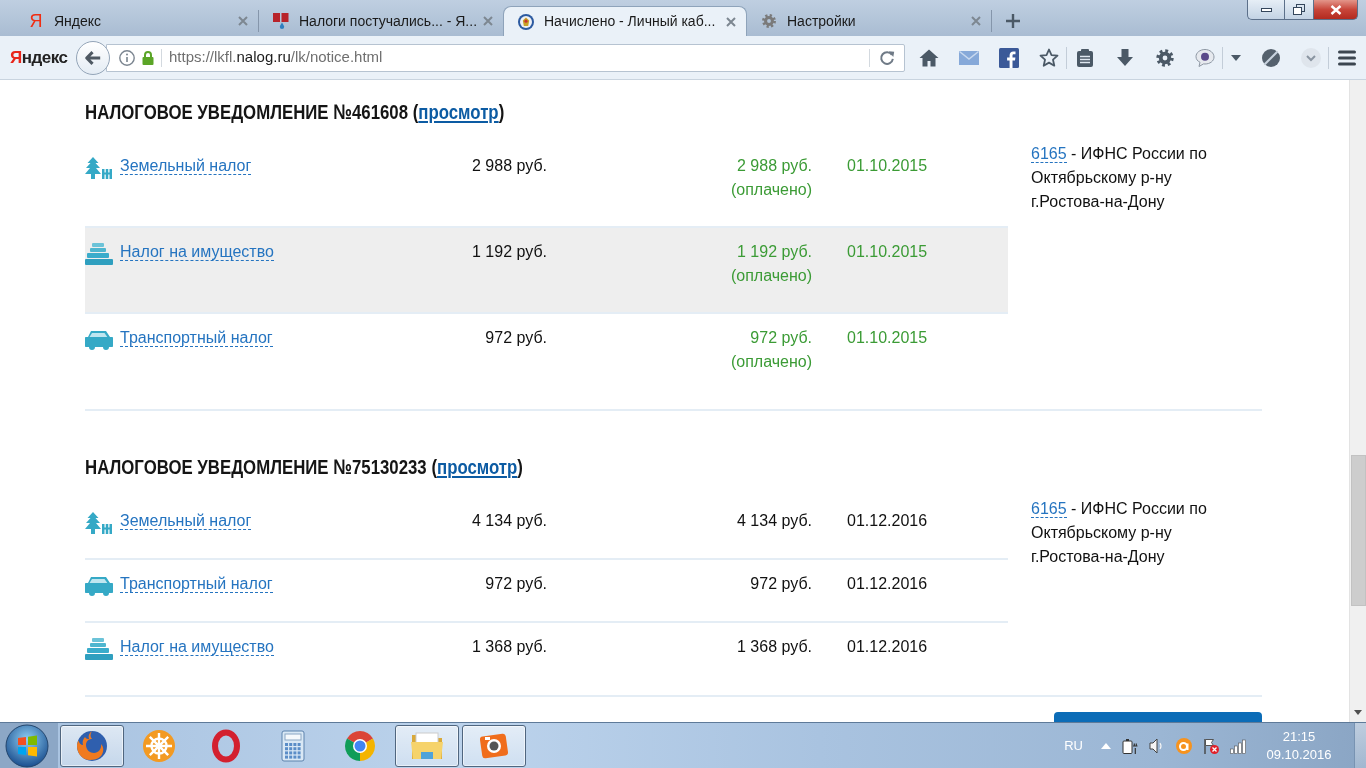  Describe the element at coordinates (1358, 712) in the screenshot. I see `scroll-down-arrow-icon` at that location.